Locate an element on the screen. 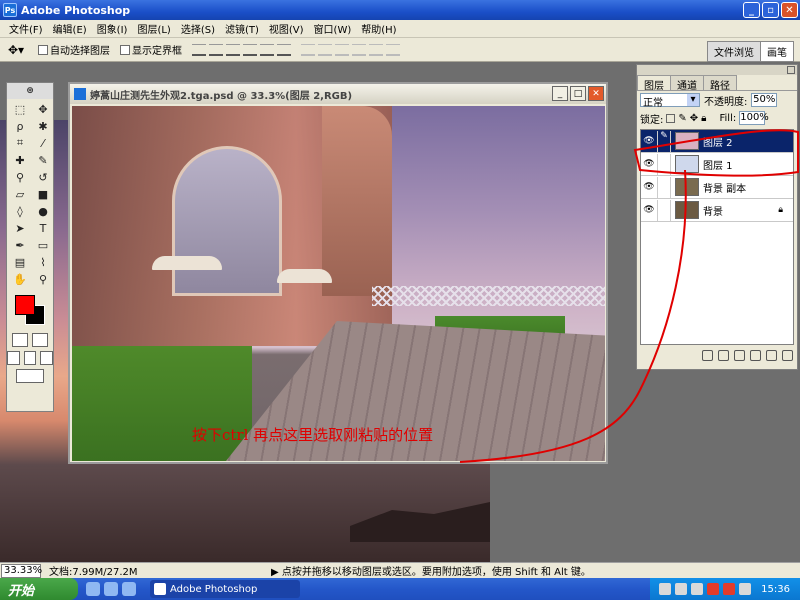  lock-position-icon: ✥ is located at coordinates (694, 118).